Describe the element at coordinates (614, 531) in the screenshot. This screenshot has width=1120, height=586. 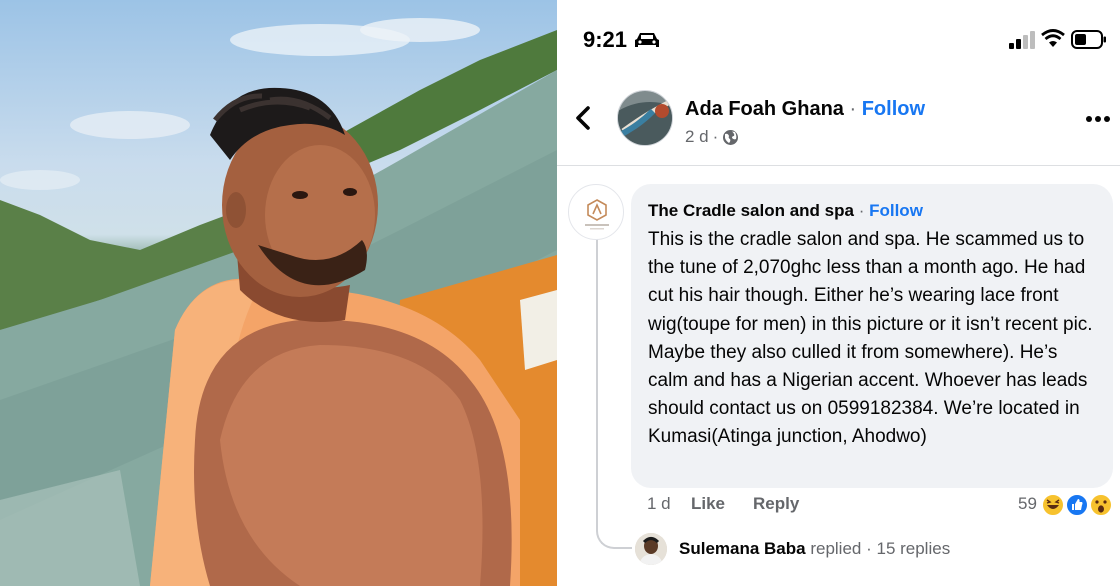
I see `thread-connector` at that location.